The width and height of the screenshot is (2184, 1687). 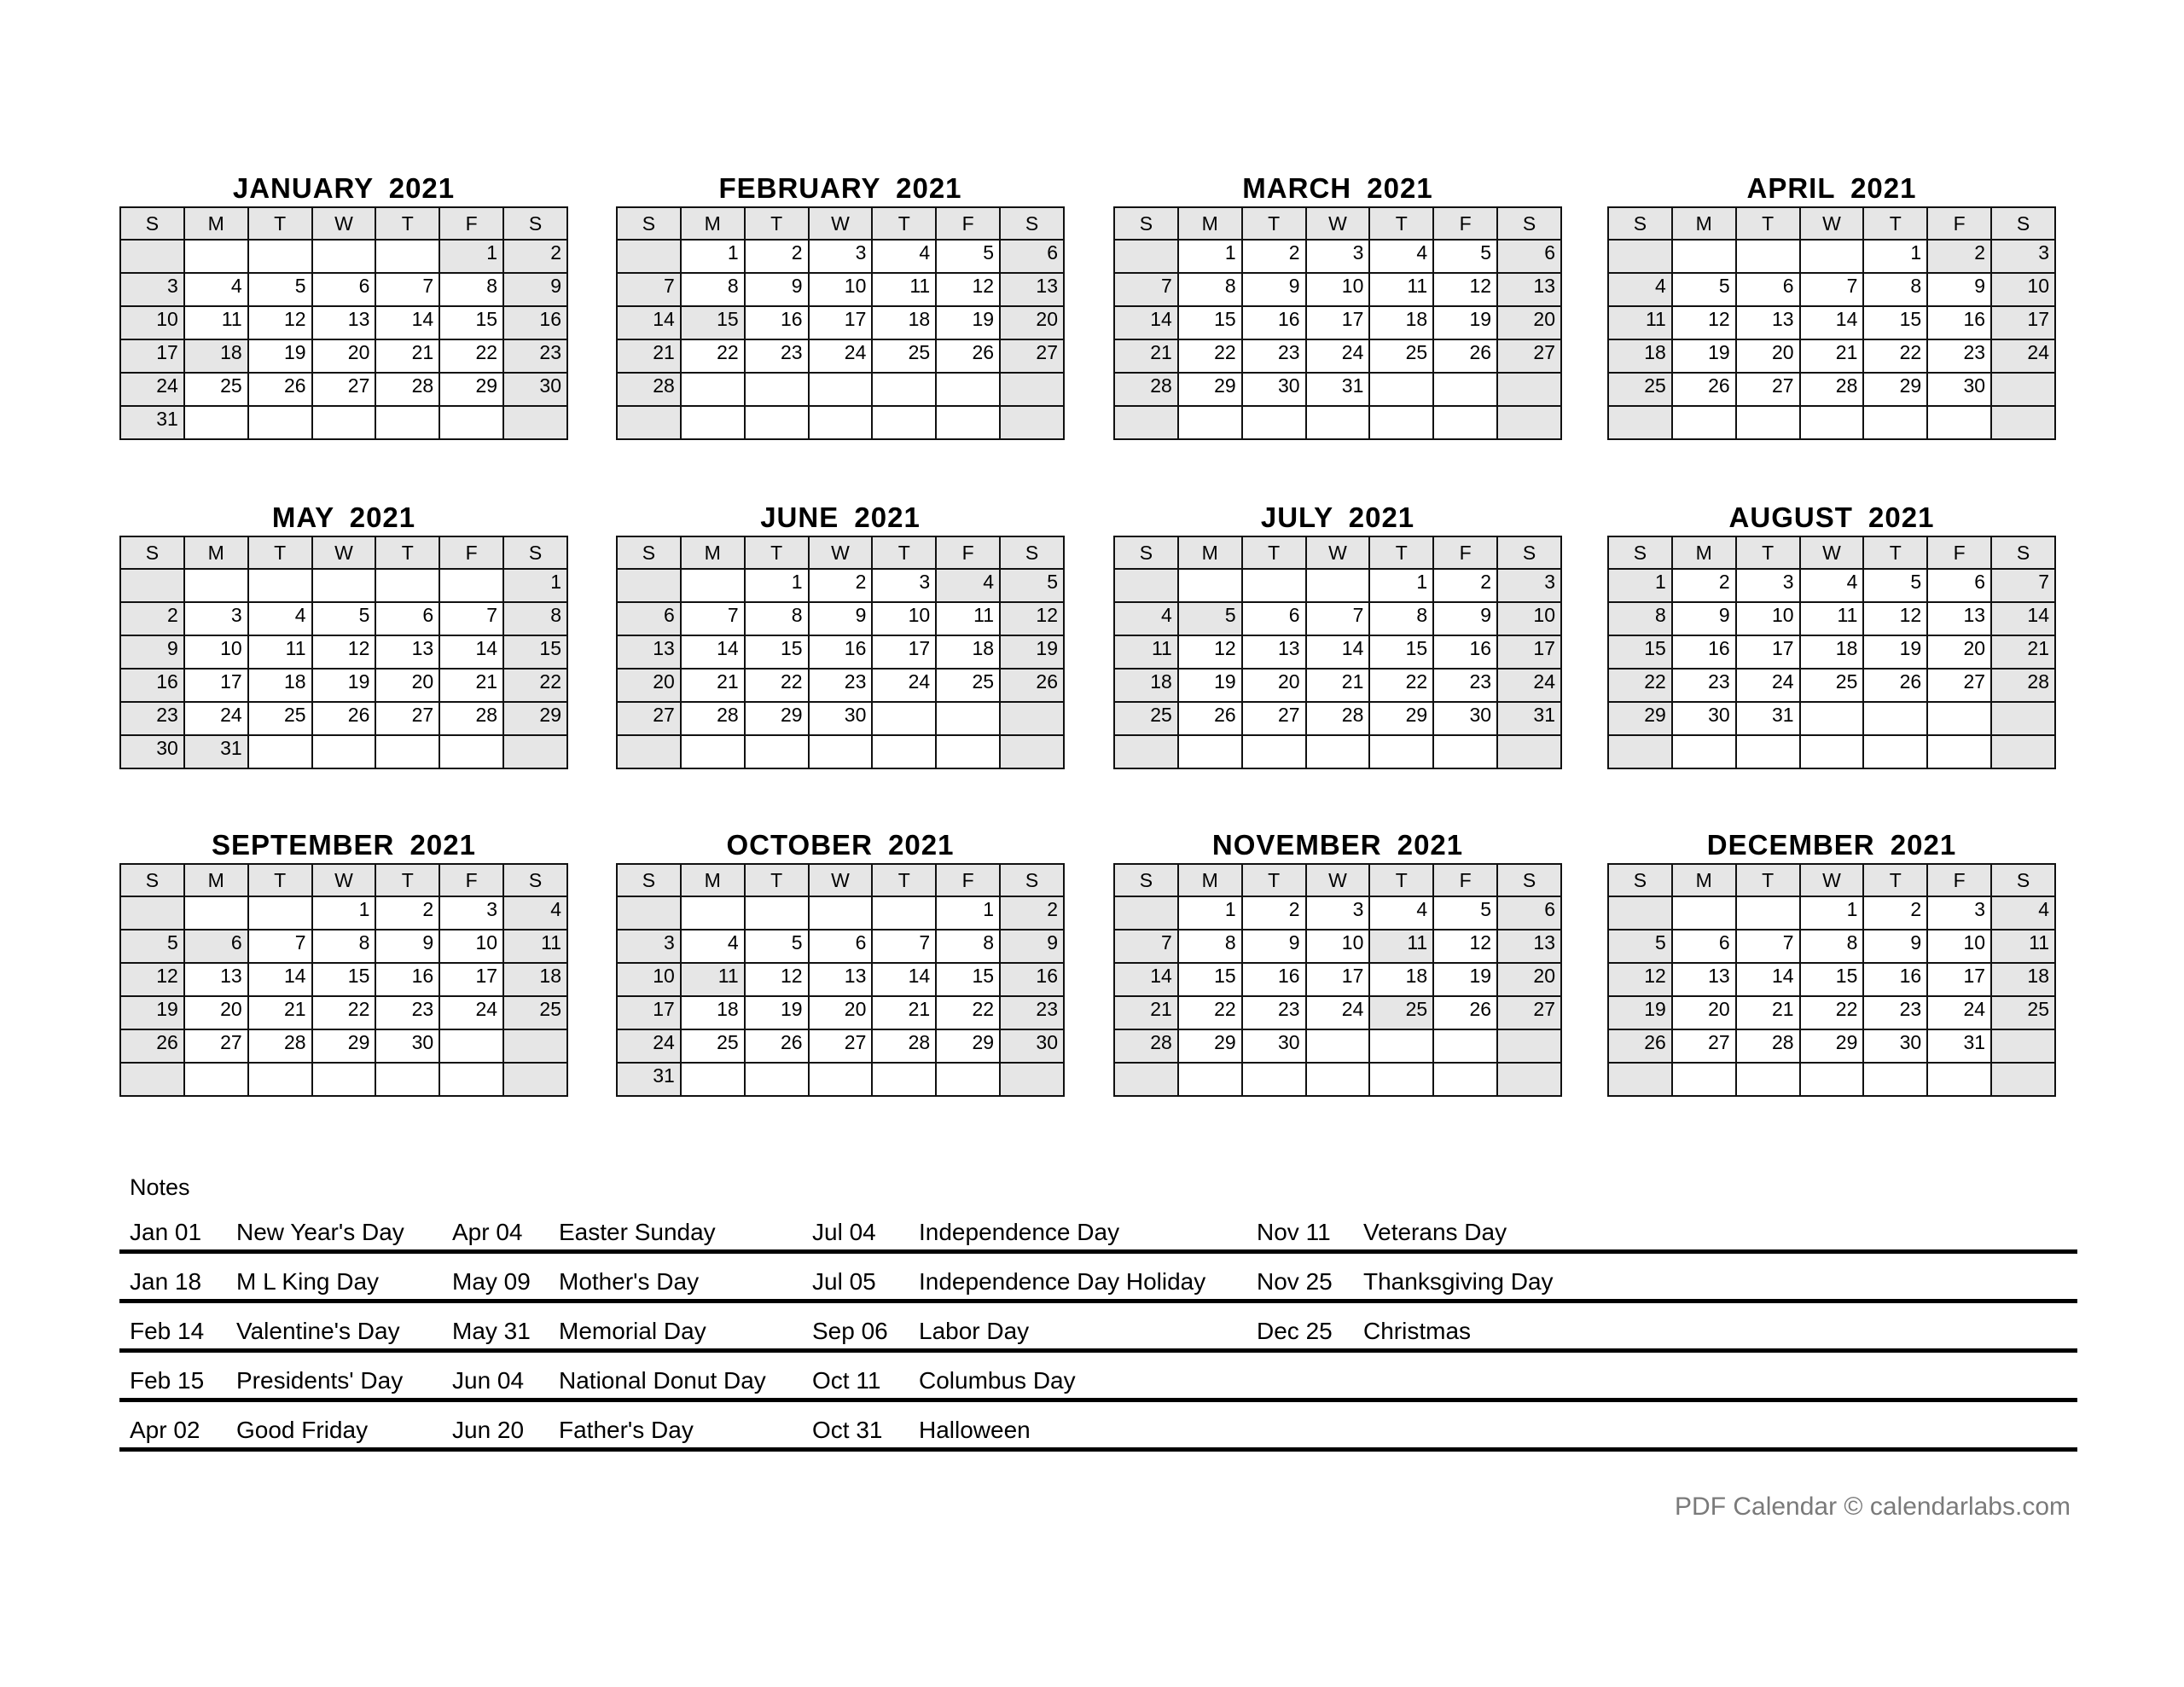 I want to click on day-cell: 29, so click(x=968, y=1046).